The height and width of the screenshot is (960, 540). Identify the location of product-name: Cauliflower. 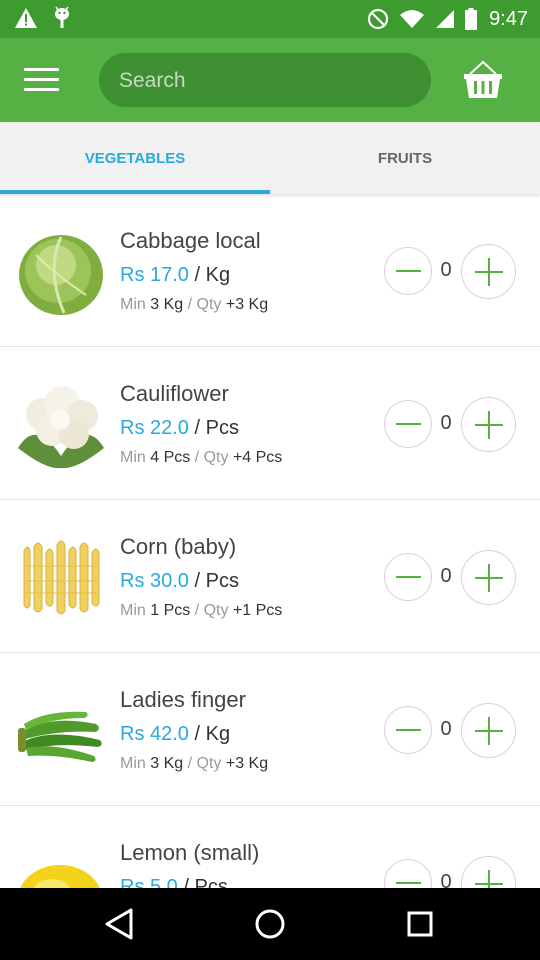
(174, 393).